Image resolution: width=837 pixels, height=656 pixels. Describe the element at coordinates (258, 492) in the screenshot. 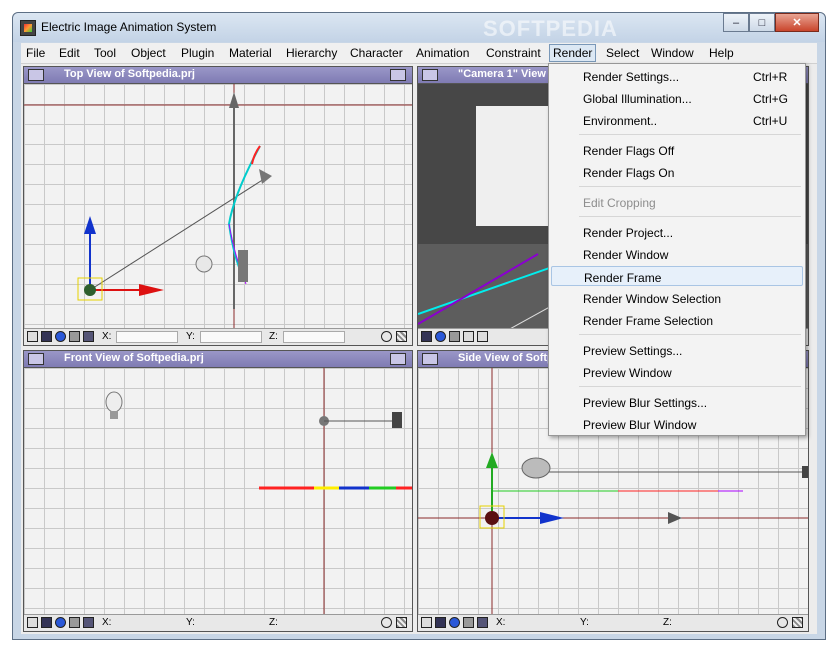

I see `front-view-scene` at that location.